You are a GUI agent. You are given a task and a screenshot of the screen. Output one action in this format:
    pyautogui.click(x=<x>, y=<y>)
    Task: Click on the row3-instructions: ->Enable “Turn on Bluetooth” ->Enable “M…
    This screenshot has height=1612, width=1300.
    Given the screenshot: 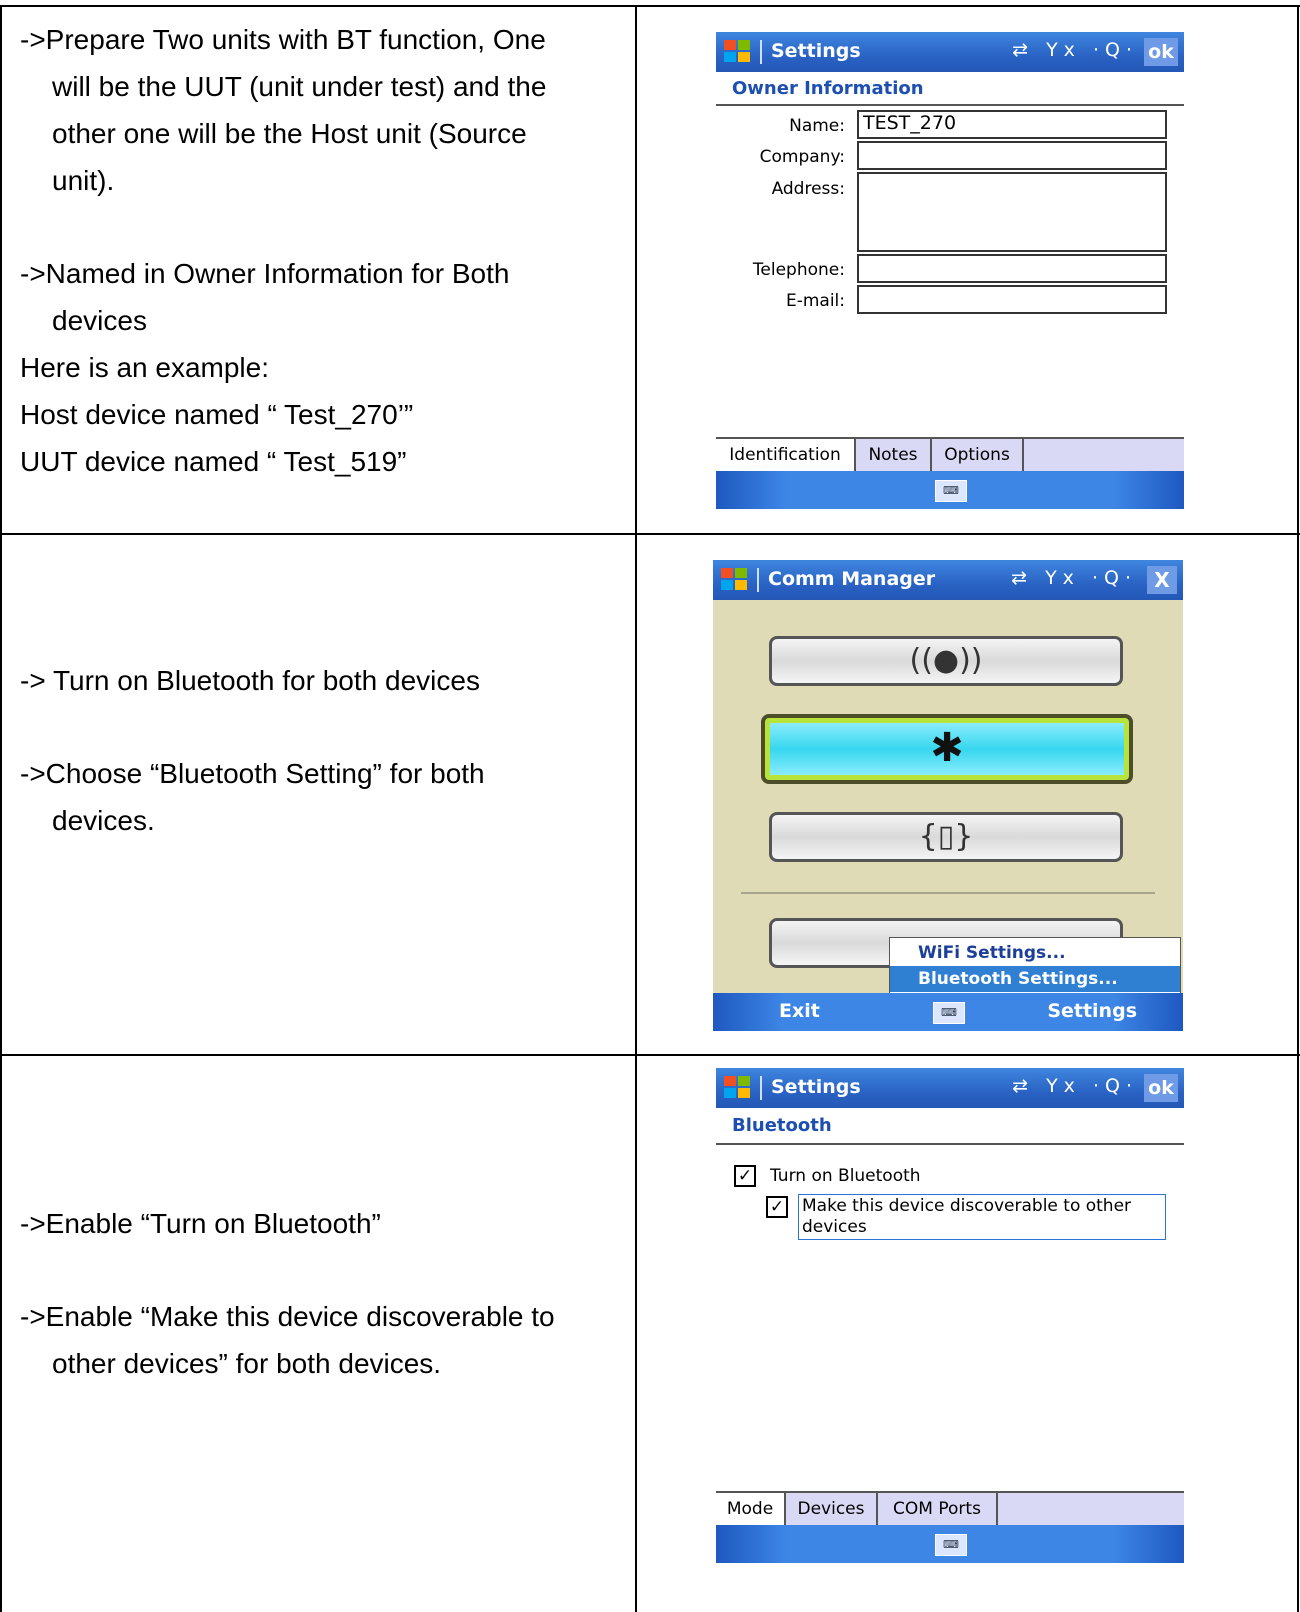 What is the action you would take?
    pyautogui.click(x=330, y=1293)
    